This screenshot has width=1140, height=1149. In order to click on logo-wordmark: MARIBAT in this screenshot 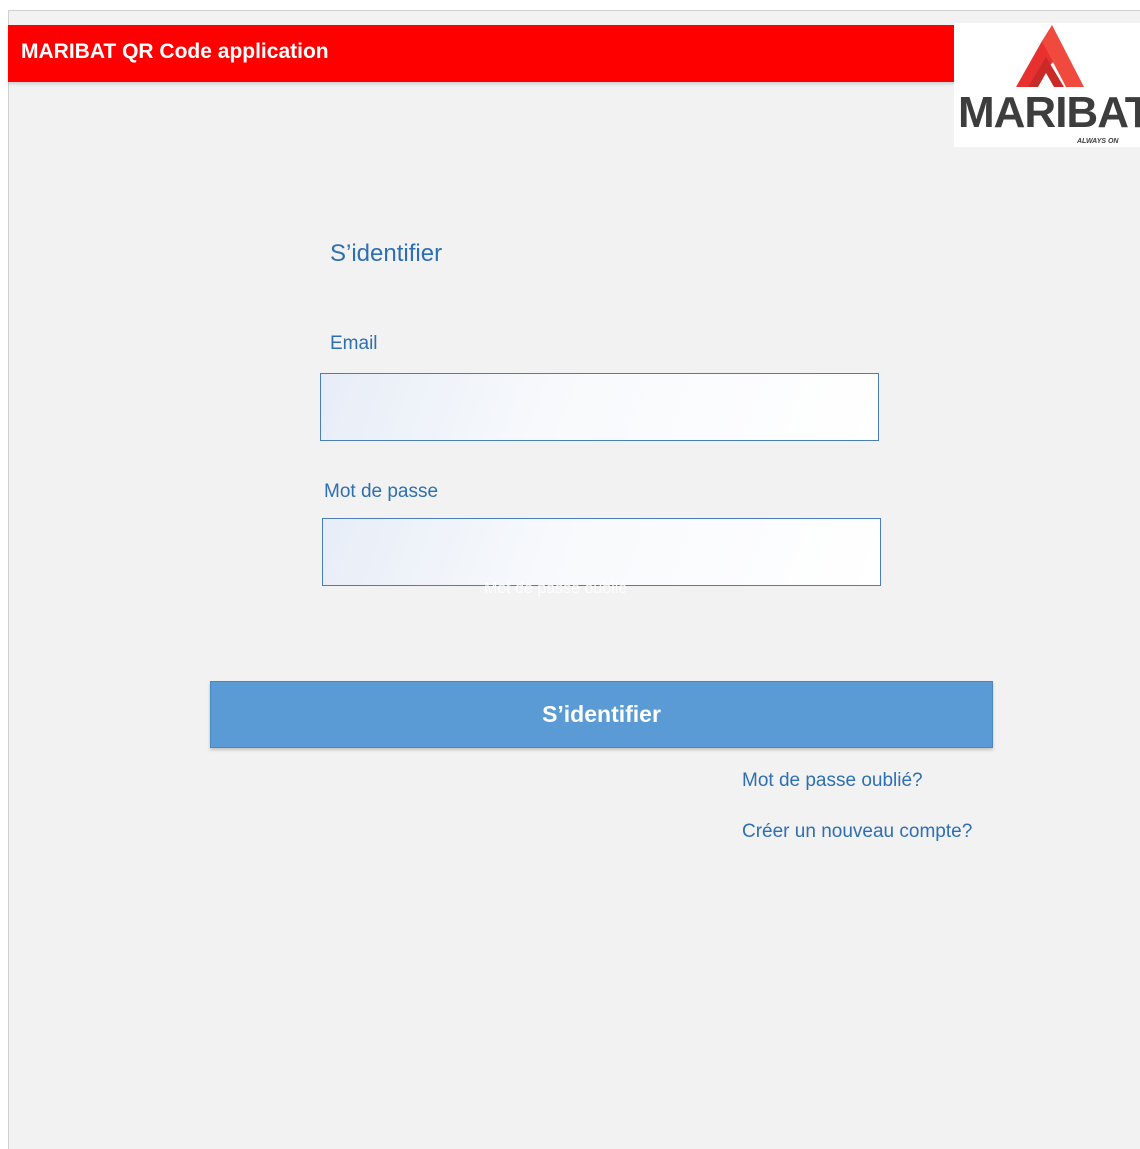, I will do `click(1049, 112)`.